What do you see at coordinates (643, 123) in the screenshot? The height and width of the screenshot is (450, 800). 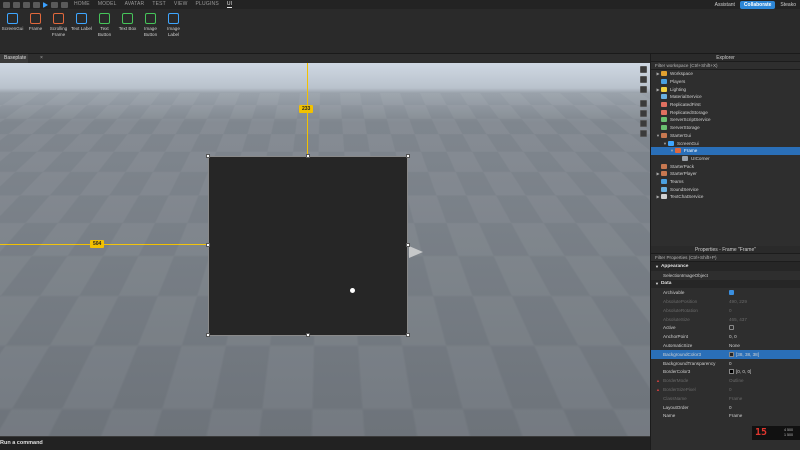 I see `grid-icon` at bounding box center [643, 123].